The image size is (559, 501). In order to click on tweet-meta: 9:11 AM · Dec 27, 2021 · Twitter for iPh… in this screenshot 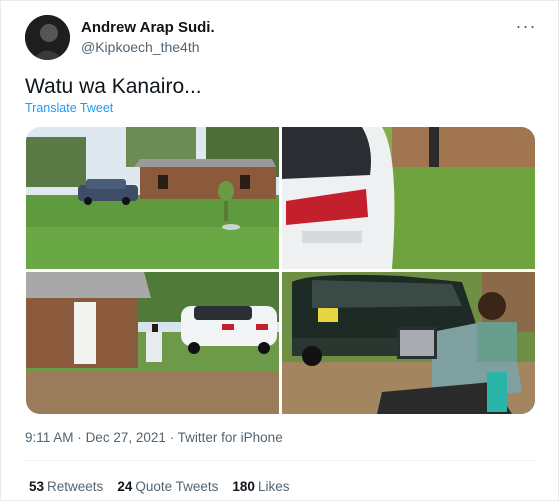, I will do `click(154, 437)`.